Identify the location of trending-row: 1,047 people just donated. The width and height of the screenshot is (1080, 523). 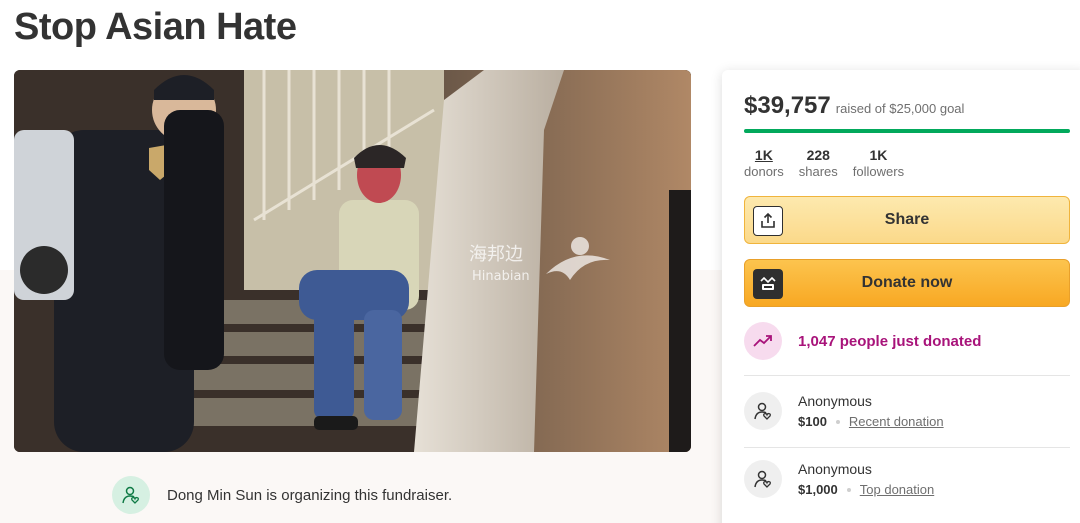
(862, 341).